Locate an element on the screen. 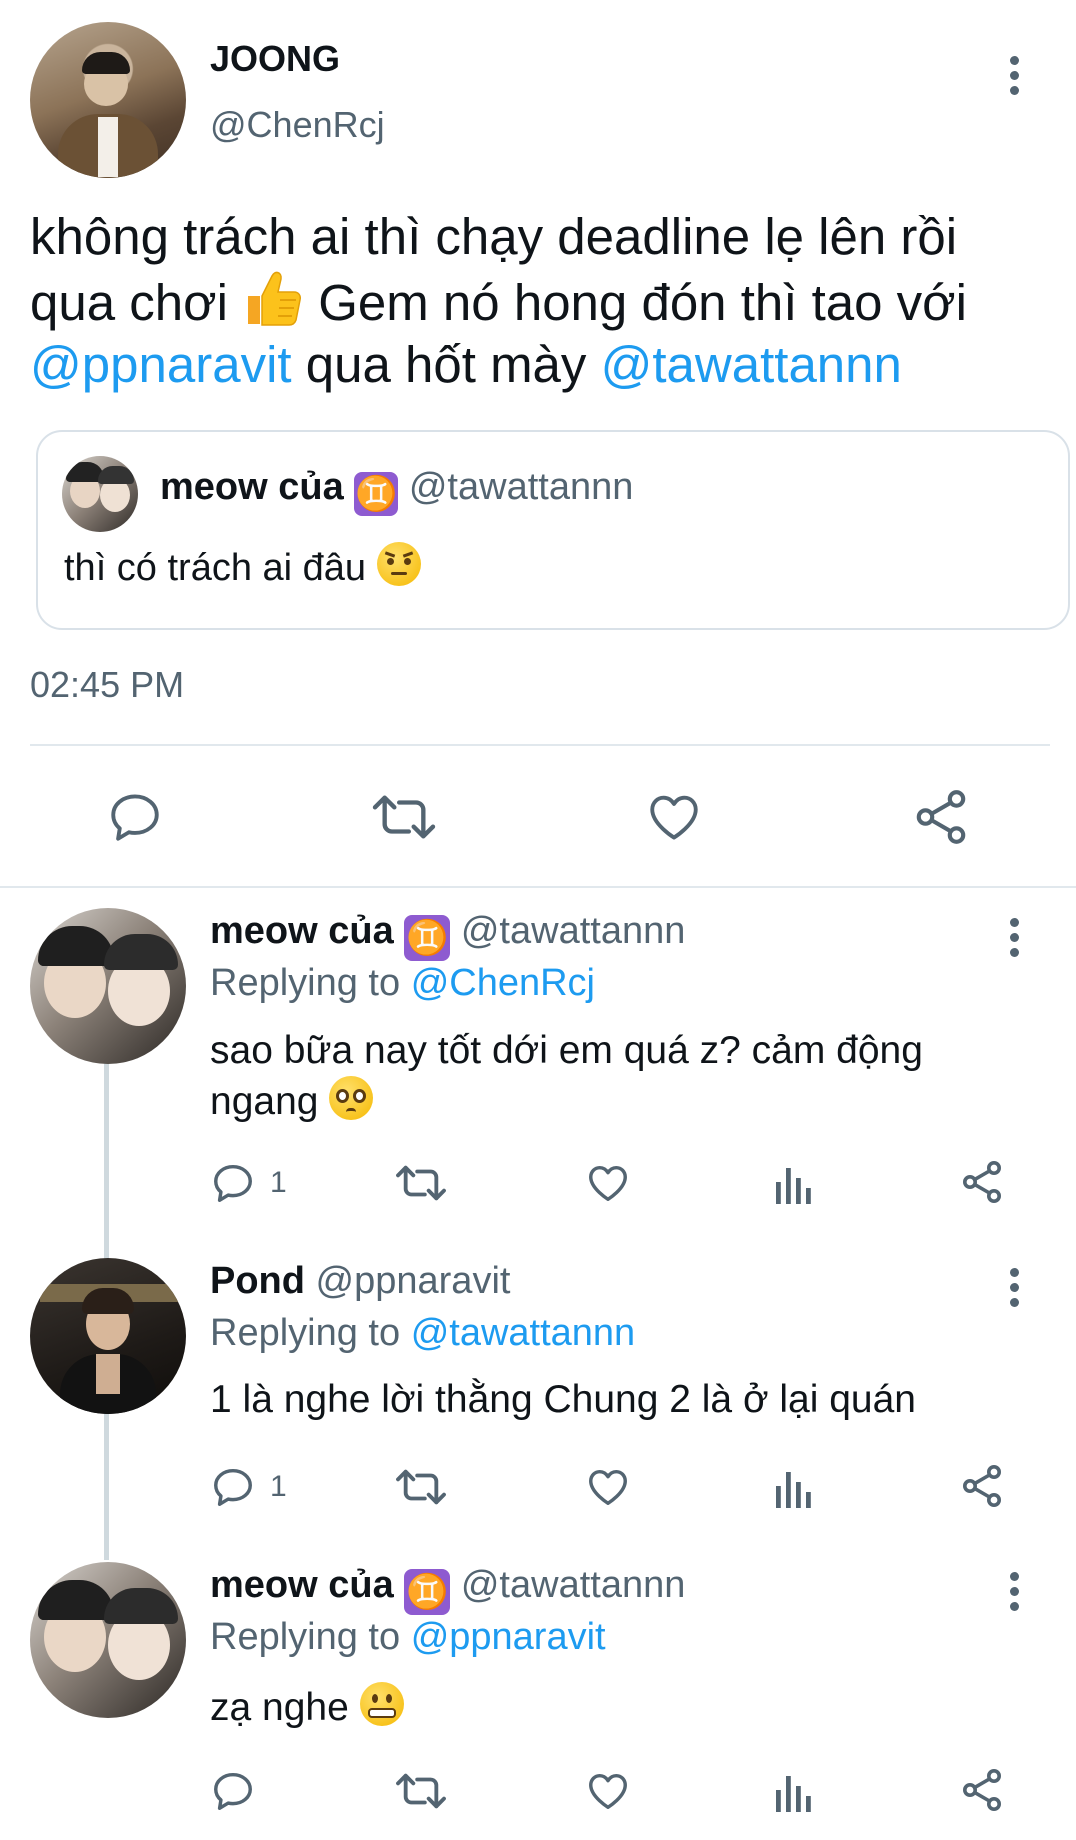 This screenshot has width=1076, height=1840. reply1-author-line: meow của ♊ @tawattannn is located at coordinates (447, 935).